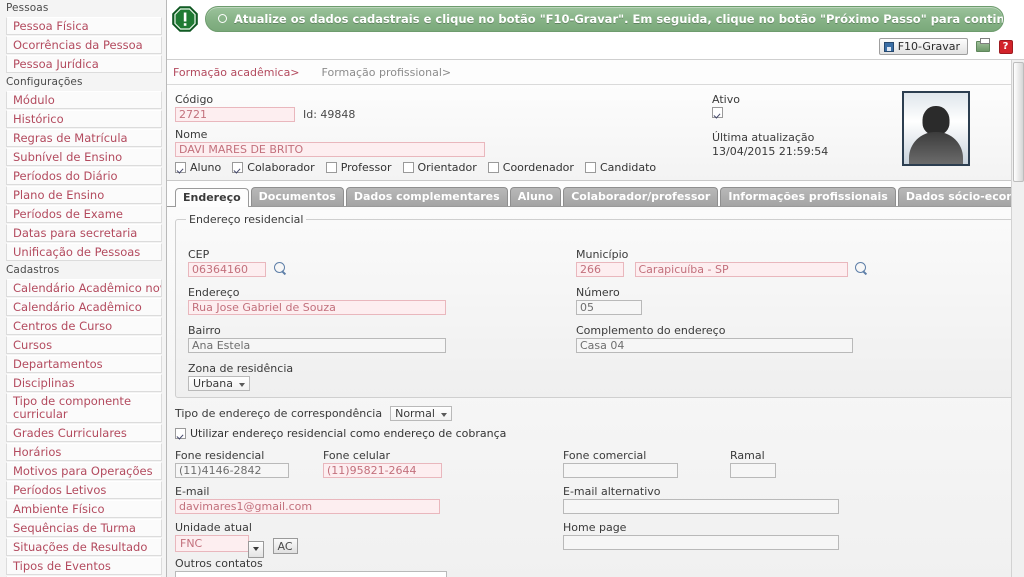 The width and height of the screenshot is (1024, 577). I want to click on checkbox-coordenador: Coordenador, so click(530, 167).